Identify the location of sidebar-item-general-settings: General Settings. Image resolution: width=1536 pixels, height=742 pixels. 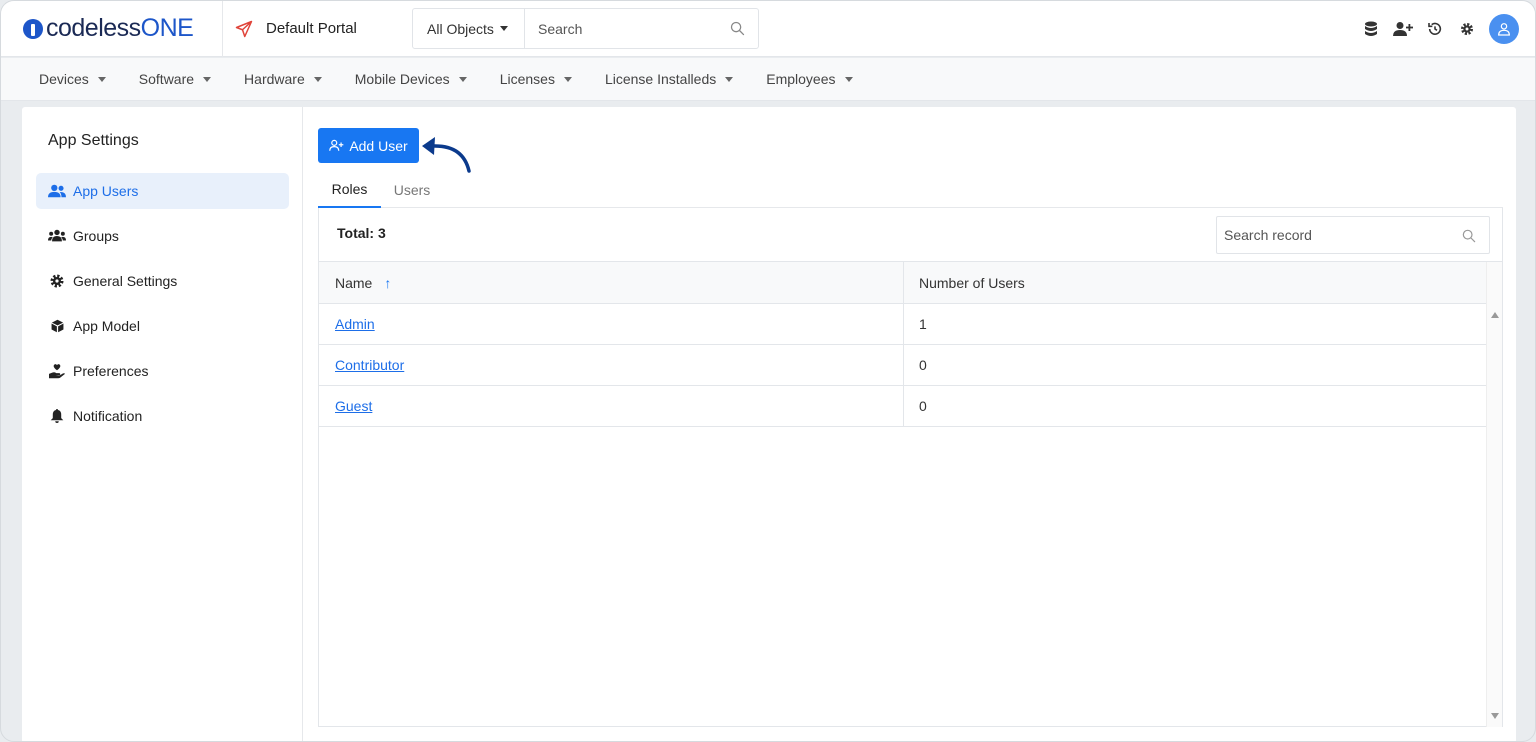
(162, 281).